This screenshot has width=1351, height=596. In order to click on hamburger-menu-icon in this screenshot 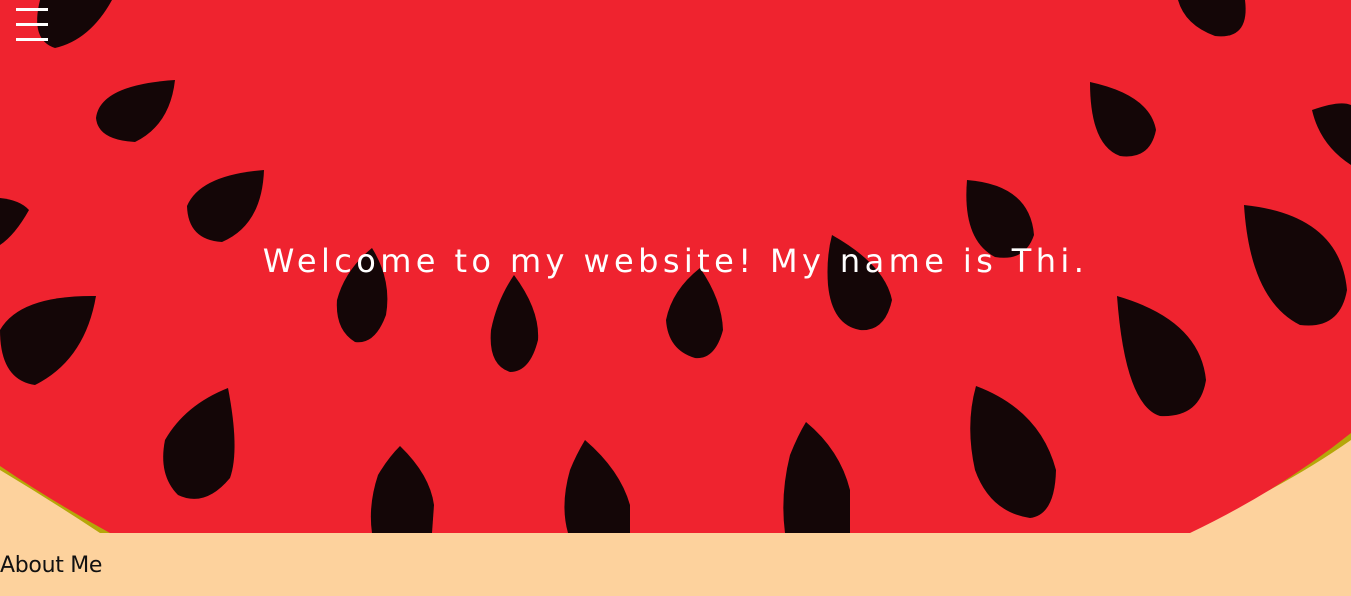, I will do `click(32, 25)`.